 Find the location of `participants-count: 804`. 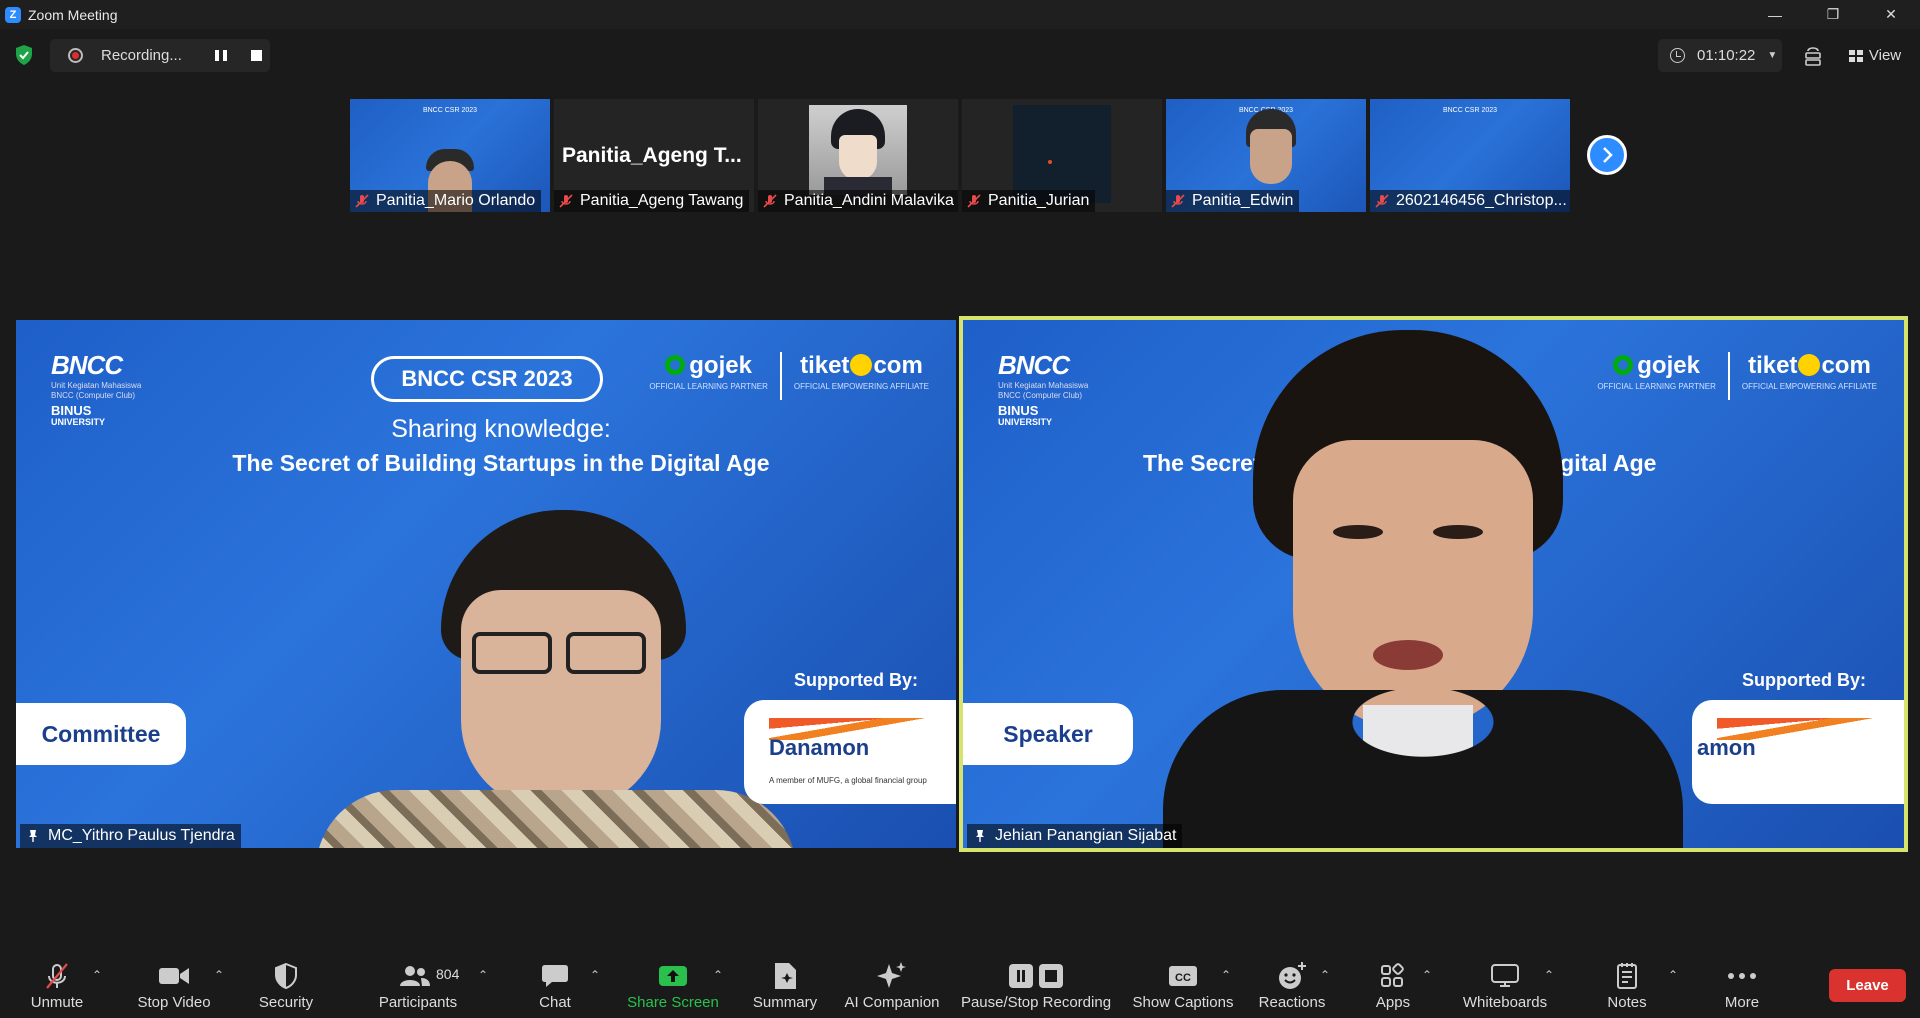

participants-count: 804 is located at coordinates (448, 974).